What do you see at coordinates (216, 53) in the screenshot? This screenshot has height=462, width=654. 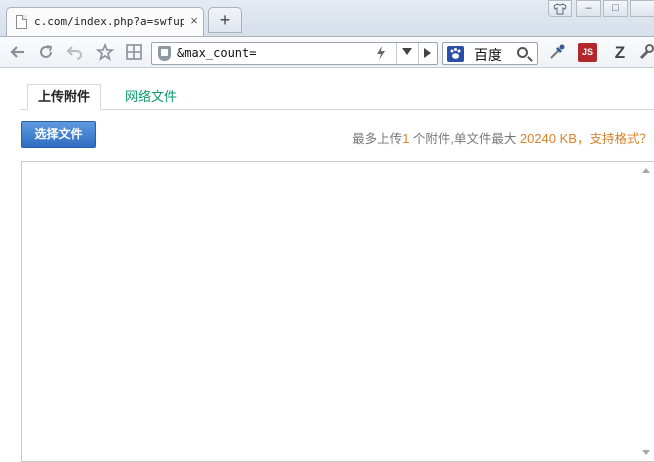 I see `address-url: &max_count=` at bounding box center [216, 53].